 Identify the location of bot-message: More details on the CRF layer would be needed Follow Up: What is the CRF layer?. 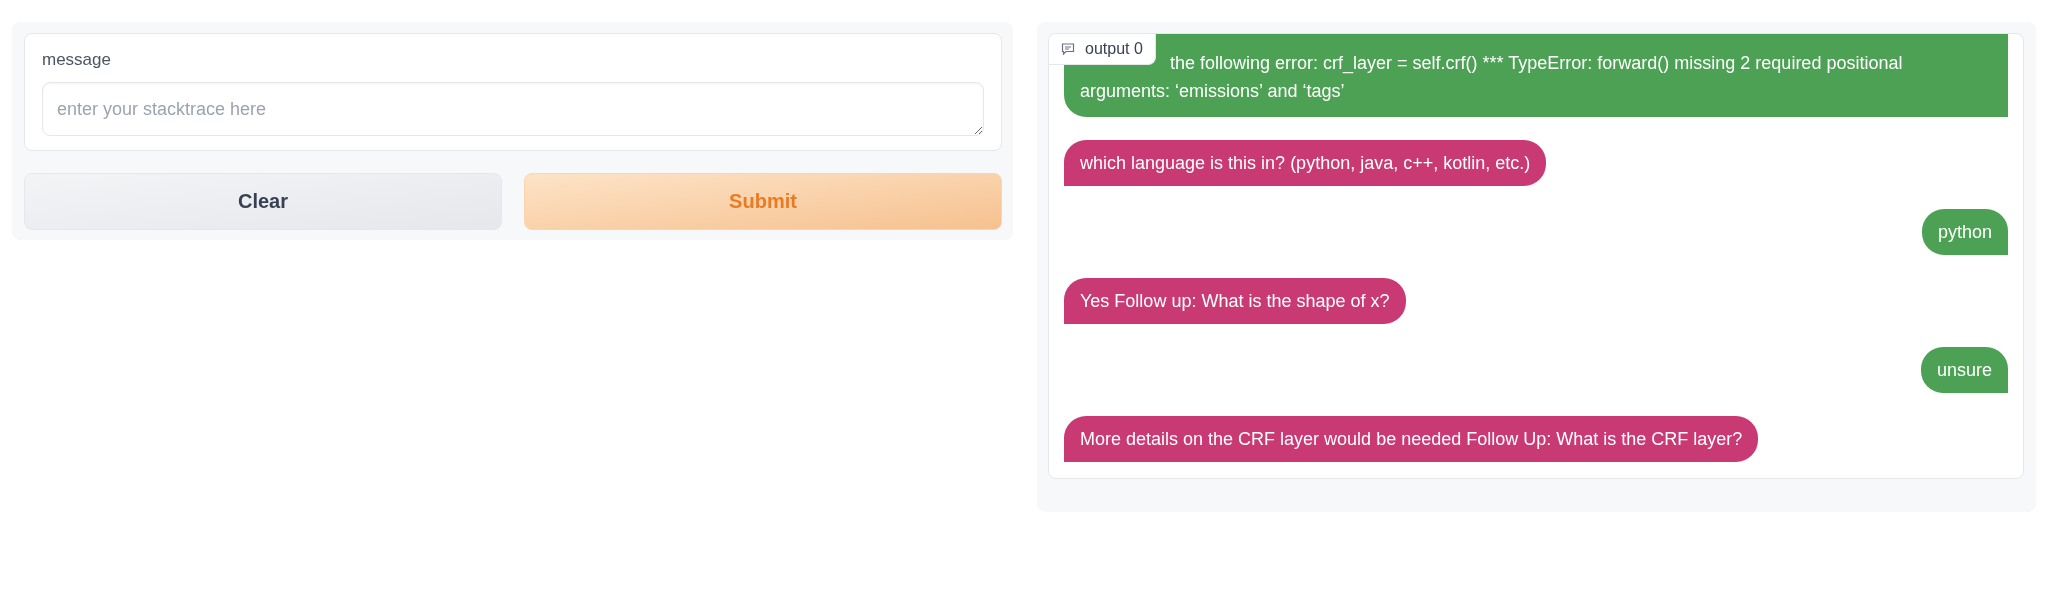
(1411, 439).